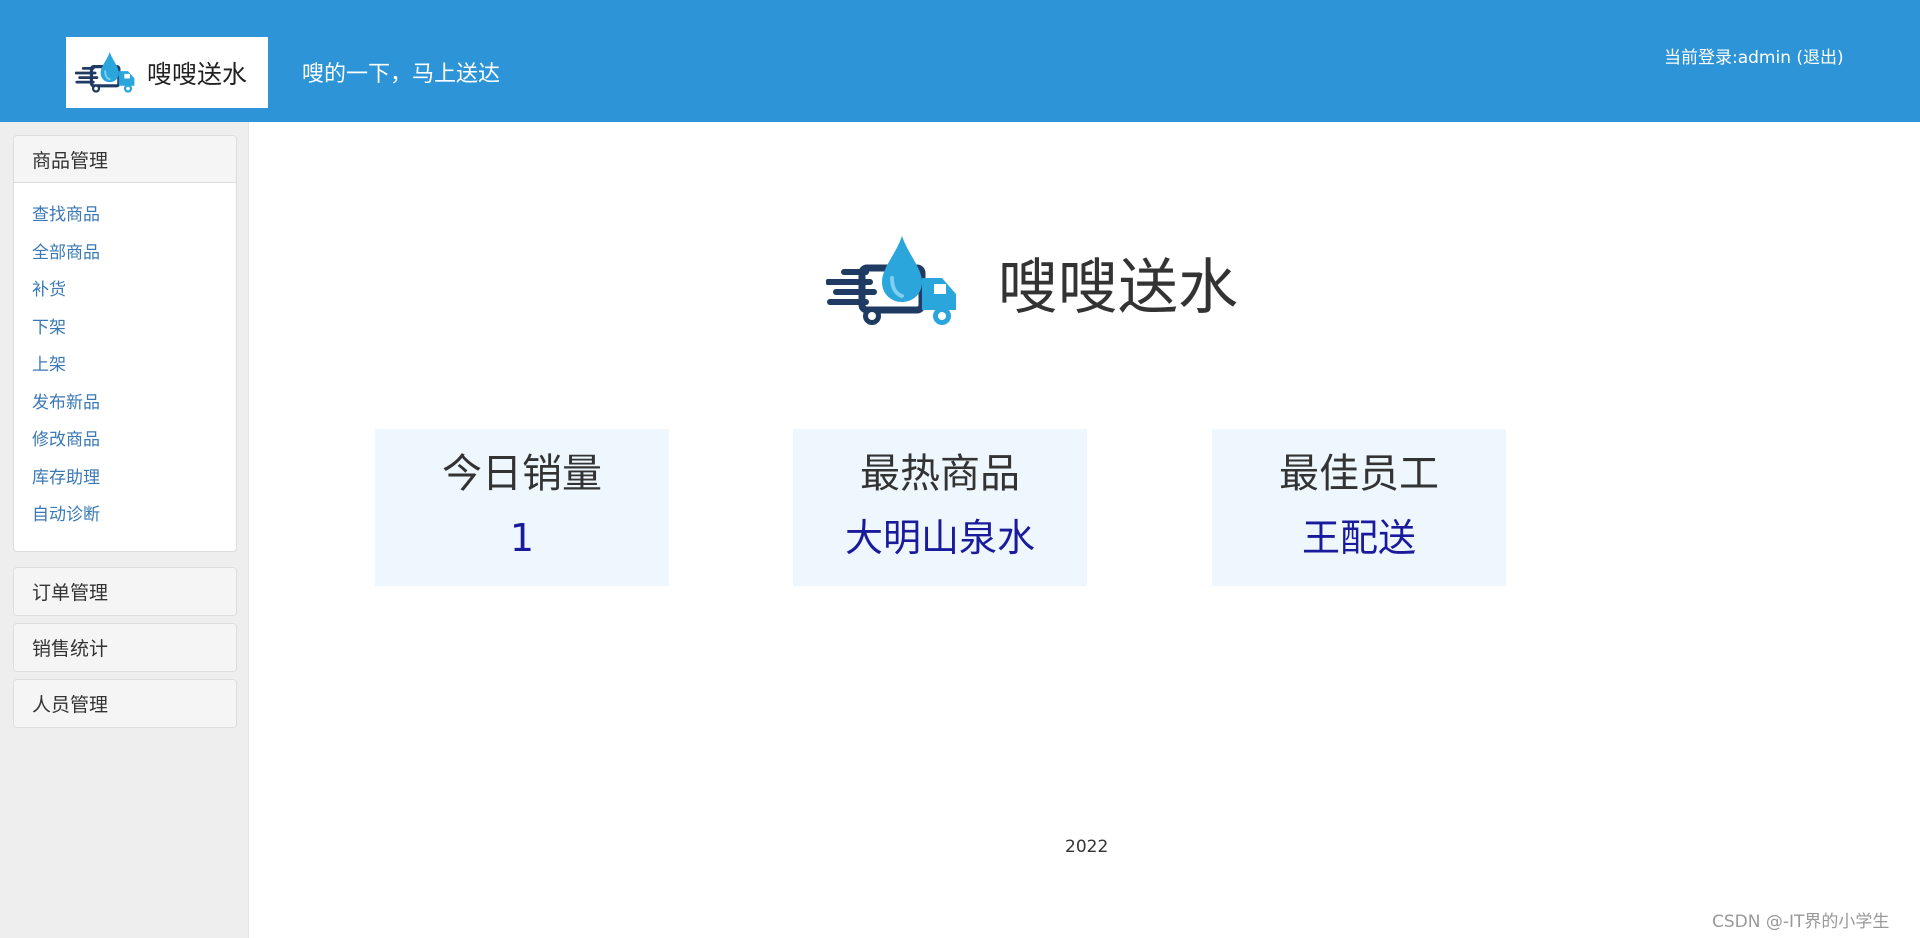 This screenshot has height=938, width=1920. Describe the element at coordinates (1118, 287) in the screenshot. I see `brand-text: 嗖嗖送水` at that location.